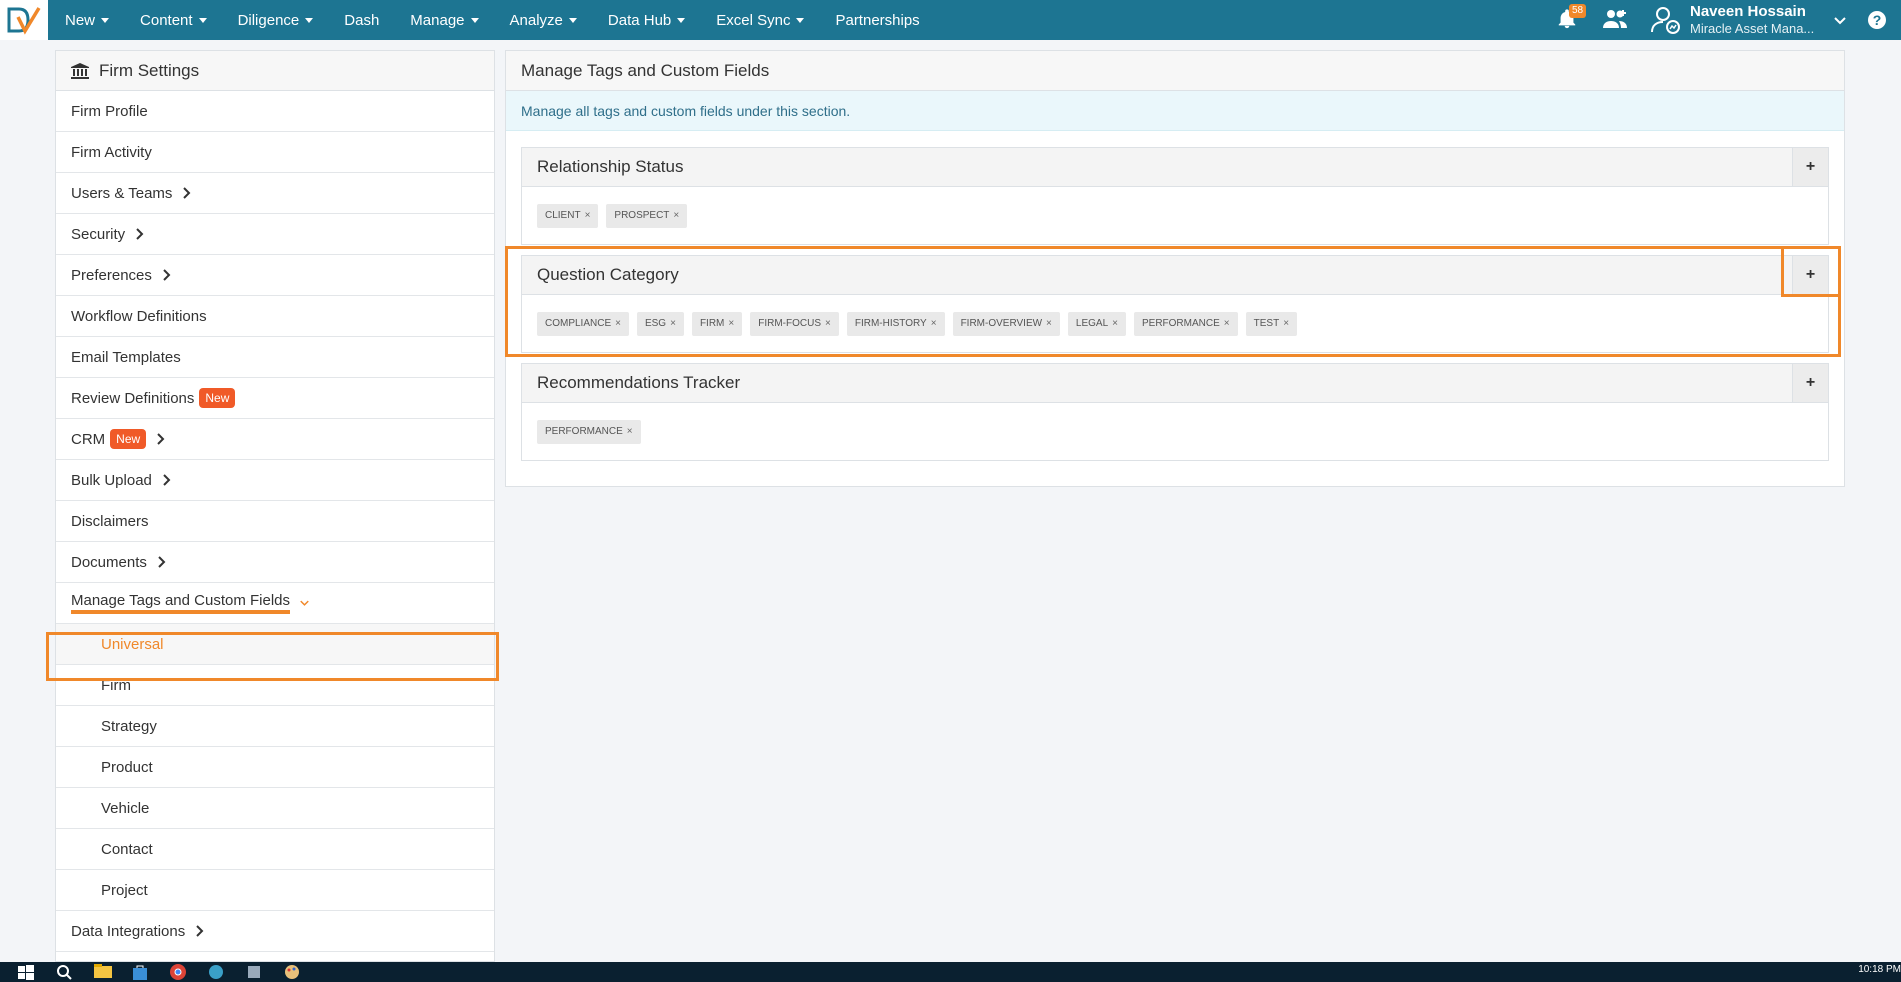 The height and width of the screenshot is (982, 1901). Describe the element at coordinates (275, 480) in the screenshot. I see `sidebar-item-bulk-upload: Bulk Upload` at that location.